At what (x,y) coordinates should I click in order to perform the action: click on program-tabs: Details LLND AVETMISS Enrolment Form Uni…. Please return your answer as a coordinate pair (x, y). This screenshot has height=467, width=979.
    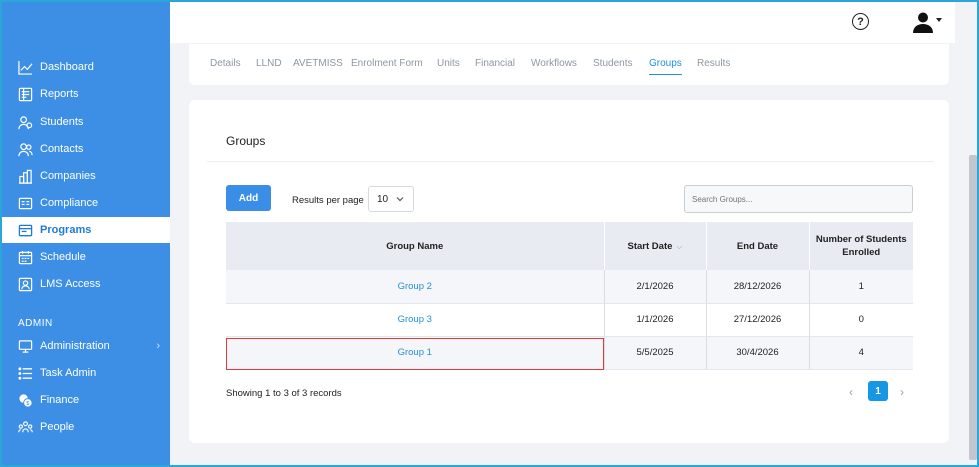
    Looking at the image, I should click on (569, 64).